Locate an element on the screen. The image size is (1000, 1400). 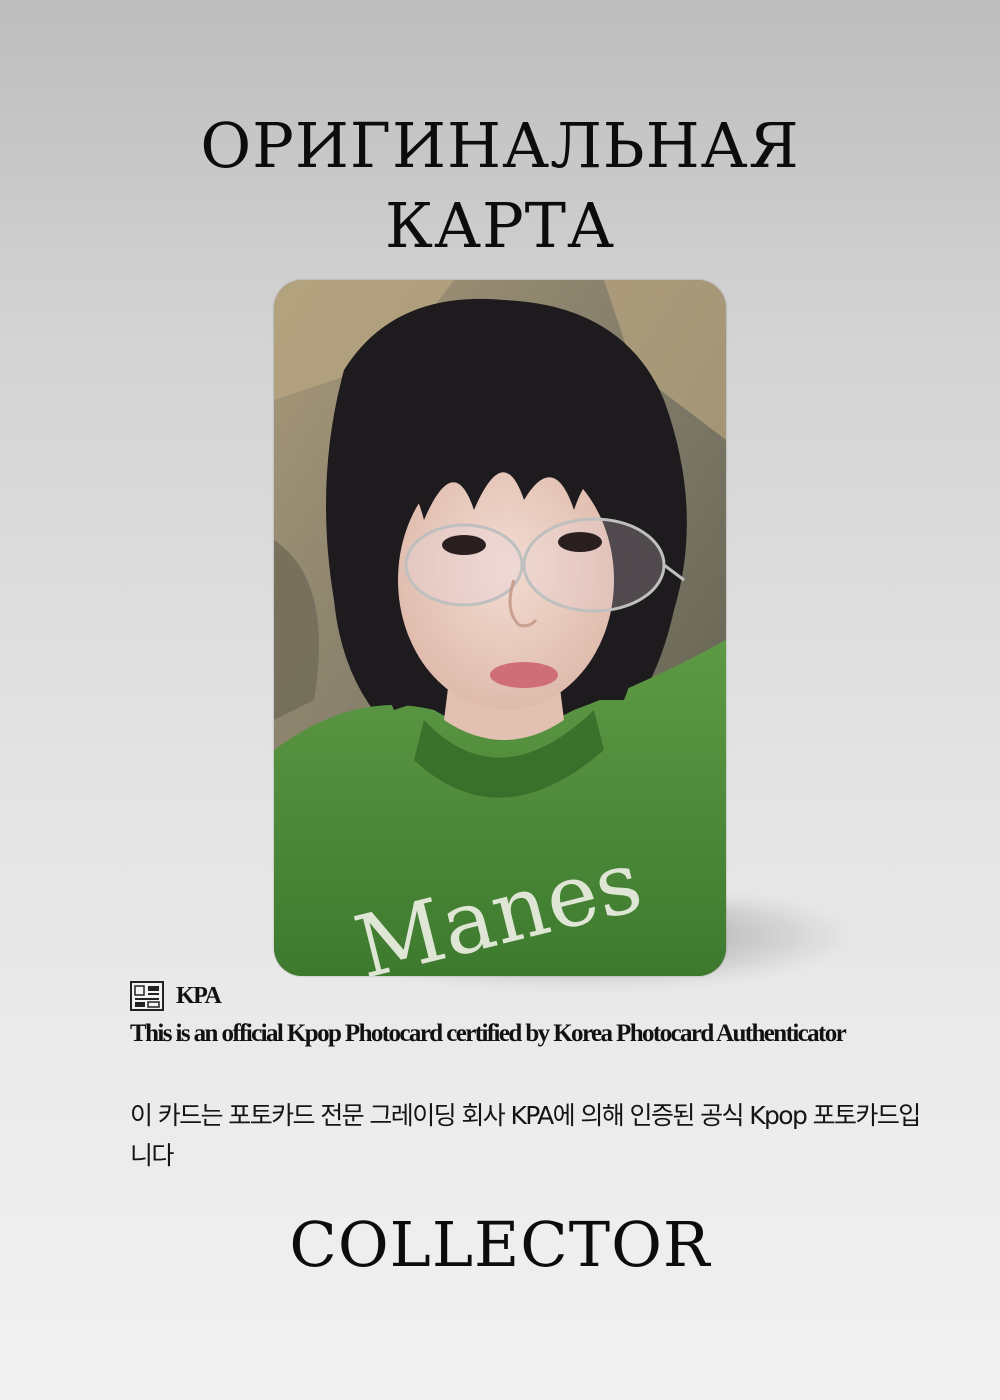
page-title-line1: ОРИГИНАЛЬНАЯ is located at coordinates (500, 145).